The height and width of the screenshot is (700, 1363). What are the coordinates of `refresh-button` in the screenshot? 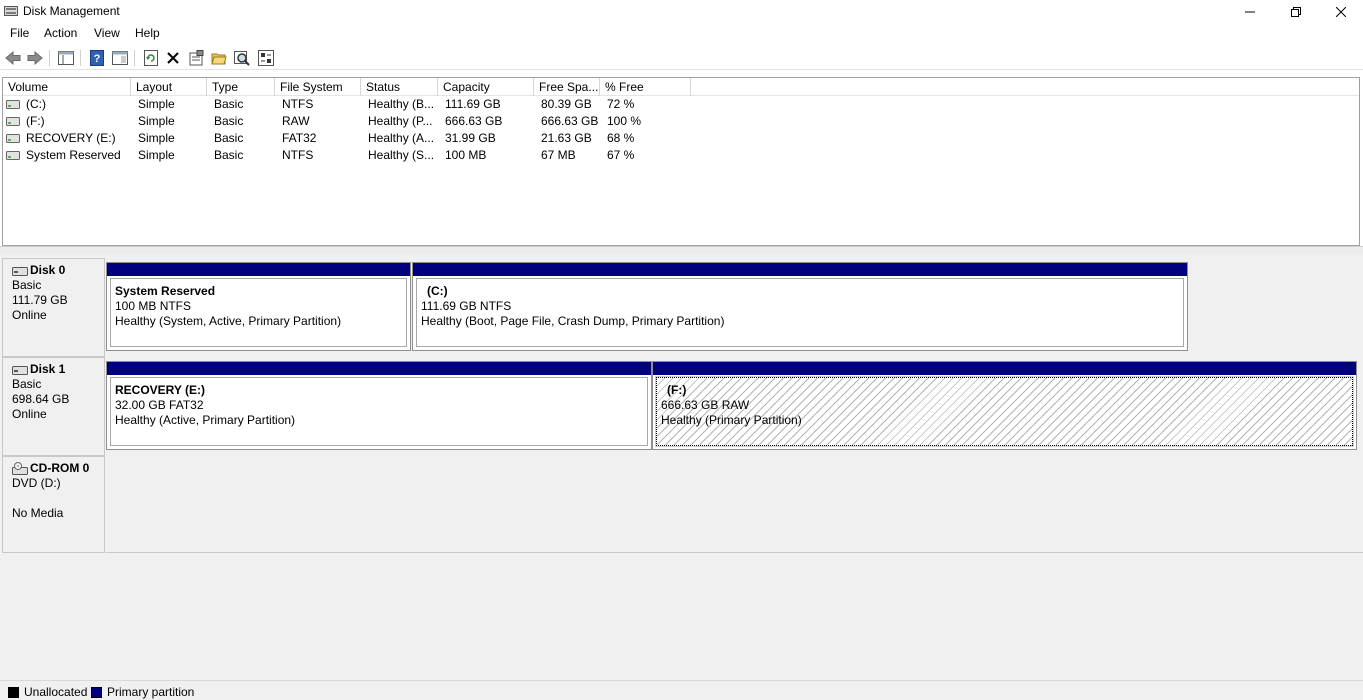 It's located at (151, 58).